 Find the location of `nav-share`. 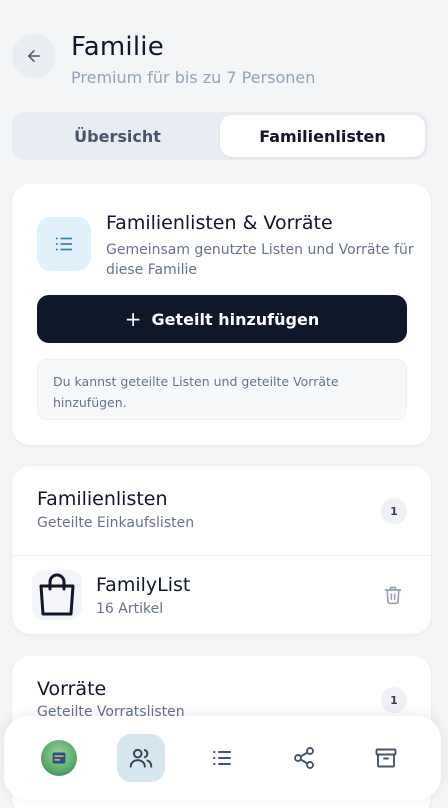

nav-share is located at coordinates (304, 758).